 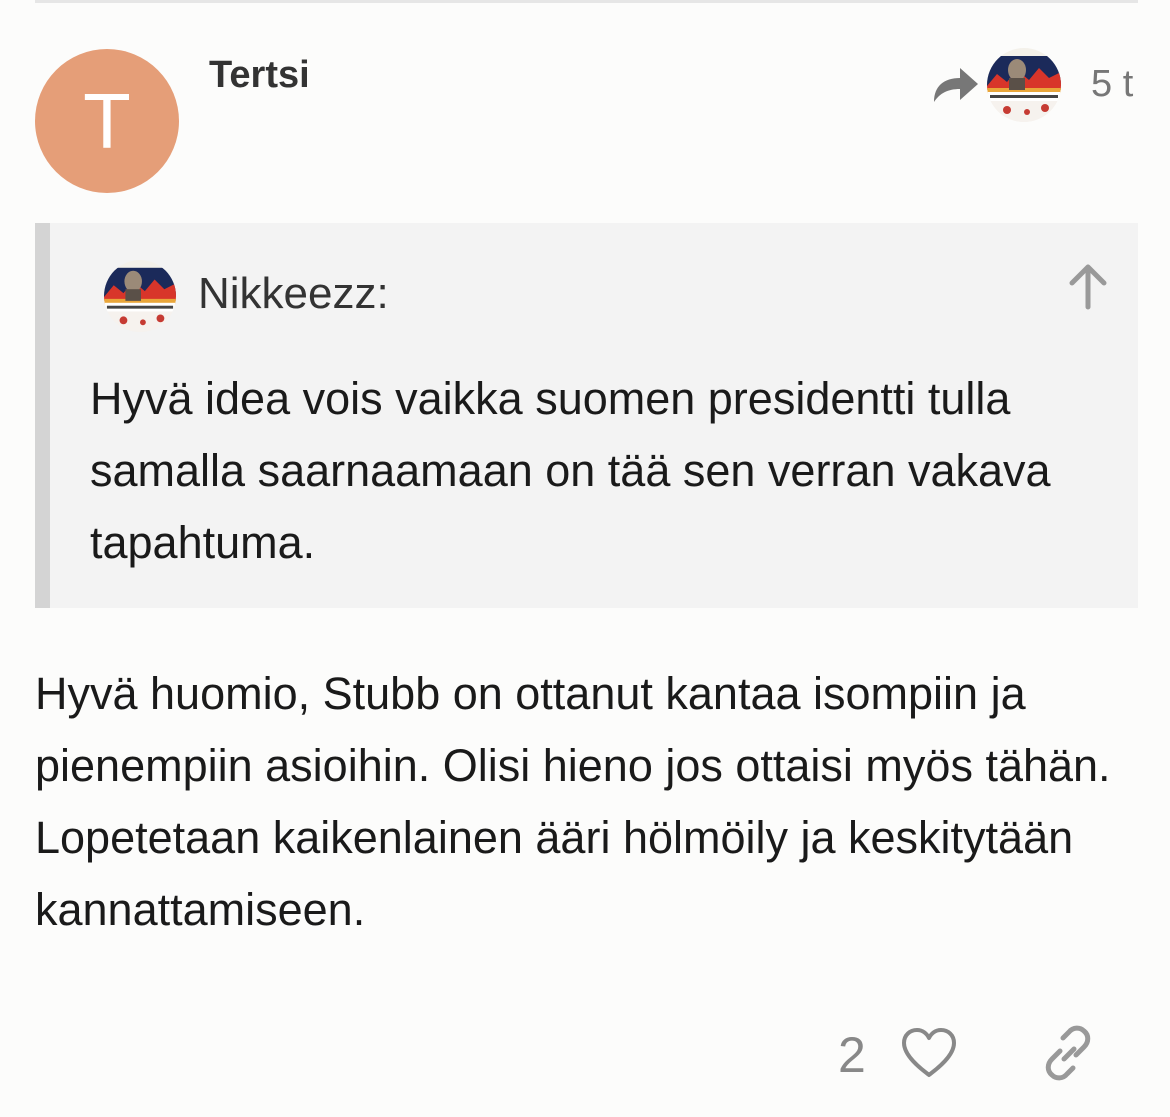 I want to click on post-username: Tertsi, so click(x=259, y=75).